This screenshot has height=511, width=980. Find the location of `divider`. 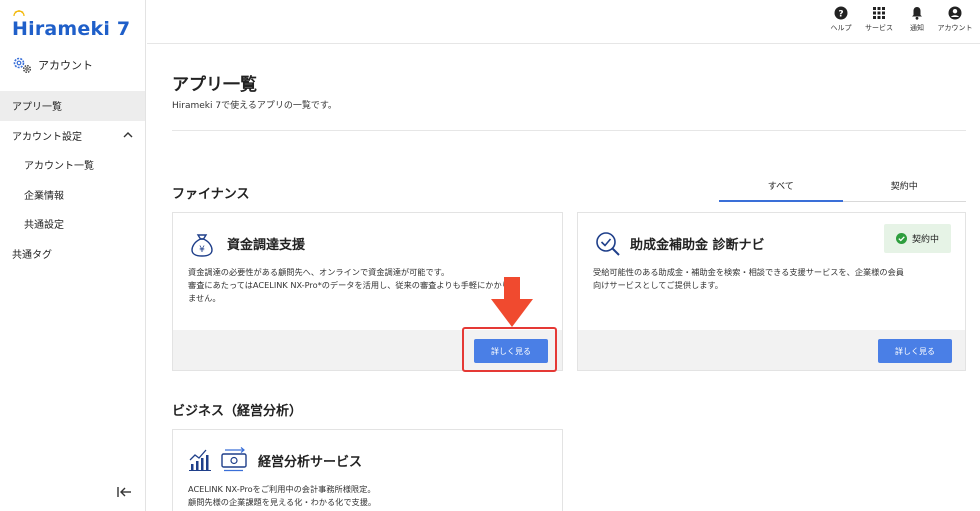

divider is located at coordinates (569, 130).